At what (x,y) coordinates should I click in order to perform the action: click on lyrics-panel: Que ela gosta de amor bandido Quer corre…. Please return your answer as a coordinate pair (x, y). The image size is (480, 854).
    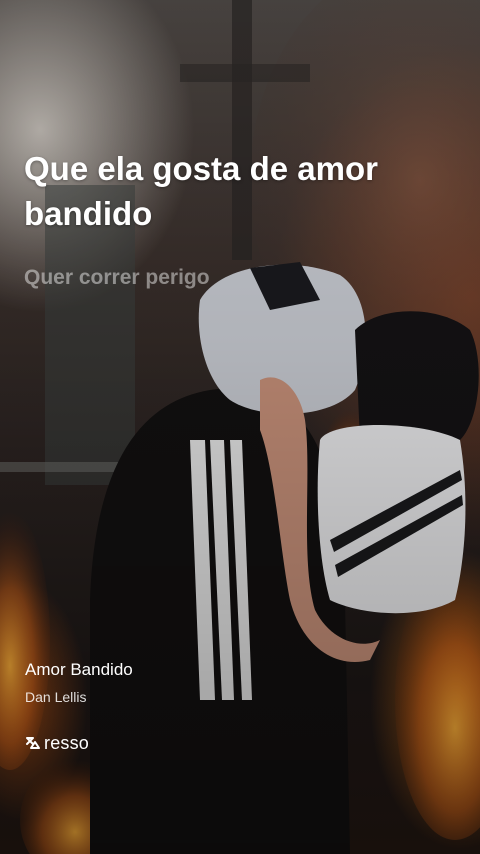
    Looking at the image, I should click on (234, 219).